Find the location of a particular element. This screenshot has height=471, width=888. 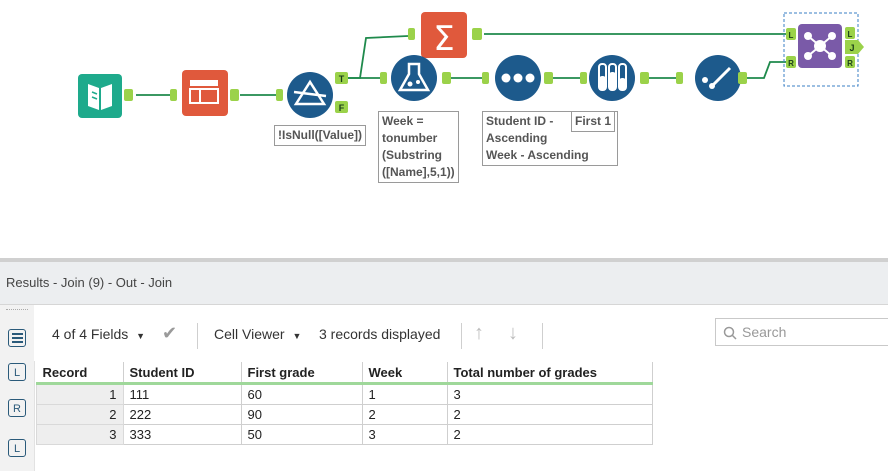

sample-tool is located at coordinates (614, 78).